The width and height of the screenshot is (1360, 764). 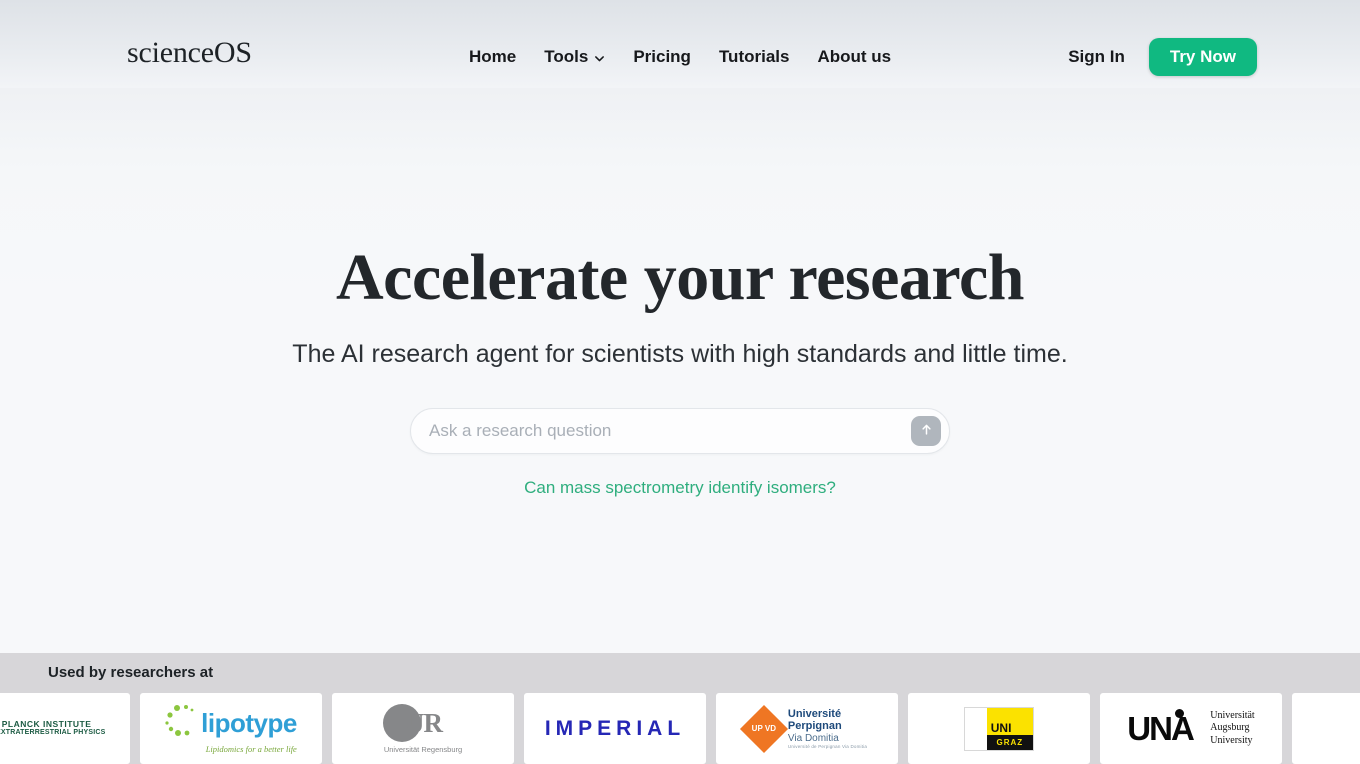 I want to click on sign-in-link: Sign In, so click(x=1096, y=57).